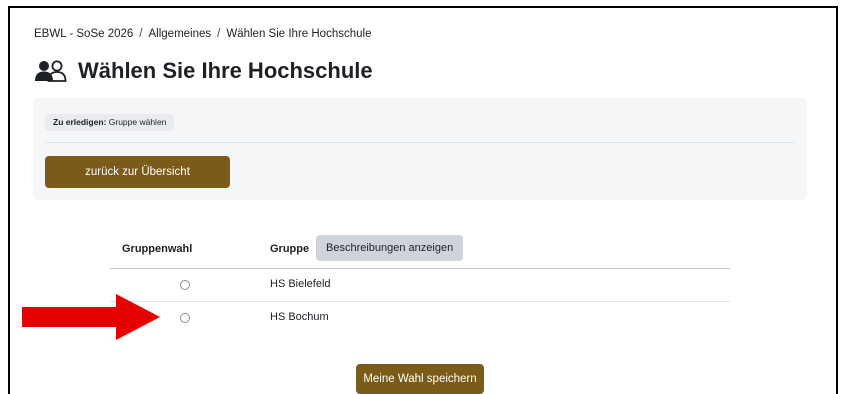  What do you see at coordinates (80, 122) in the screenshot?
I see `todo-label: Zu erledigen:` at bounding box center [80, 122].